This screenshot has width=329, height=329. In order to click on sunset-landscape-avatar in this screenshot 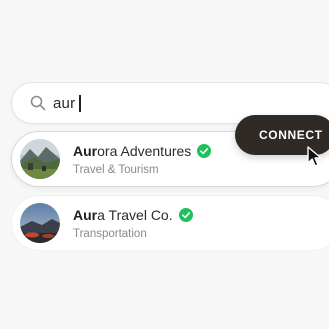, I will do `click(40, 223)`.